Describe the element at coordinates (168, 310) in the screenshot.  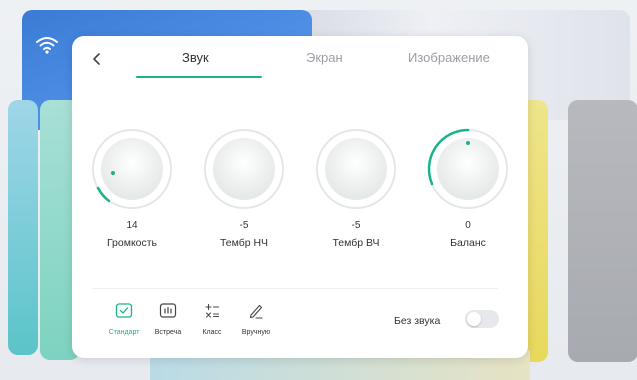
I see `equalizer-box-icon` at that location.